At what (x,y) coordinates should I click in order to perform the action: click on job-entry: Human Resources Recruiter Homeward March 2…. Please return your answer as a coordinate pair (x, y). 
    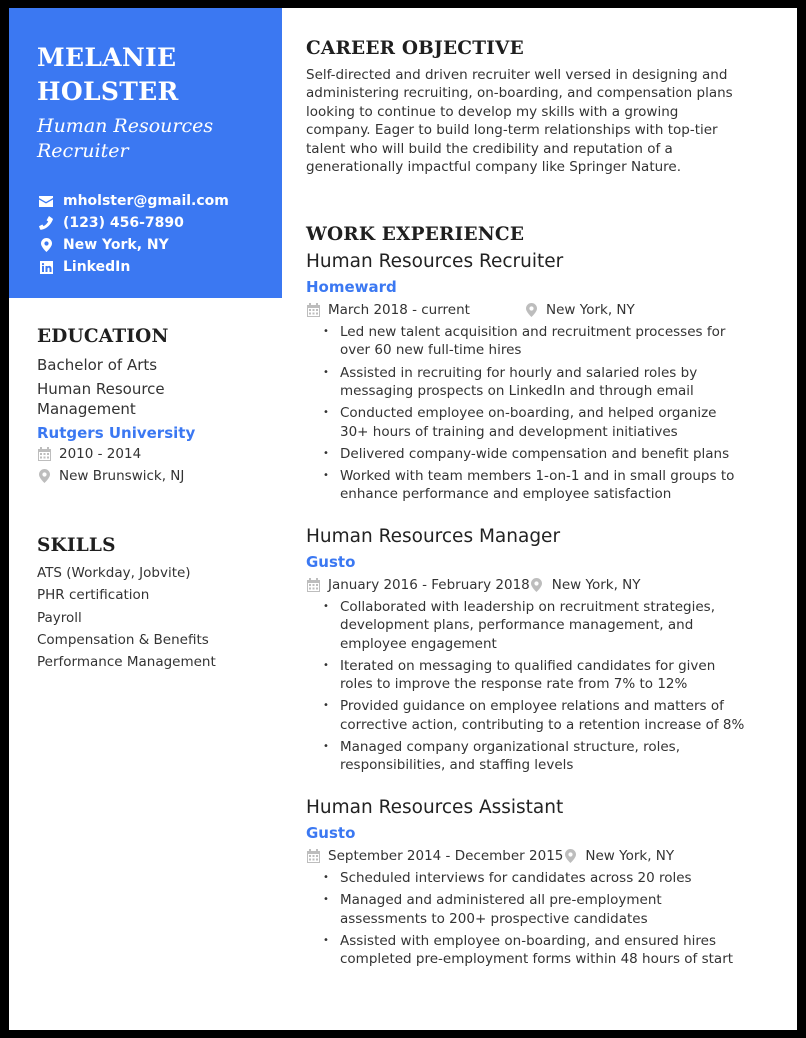
    Looking at the image, I should click on (541, 376).